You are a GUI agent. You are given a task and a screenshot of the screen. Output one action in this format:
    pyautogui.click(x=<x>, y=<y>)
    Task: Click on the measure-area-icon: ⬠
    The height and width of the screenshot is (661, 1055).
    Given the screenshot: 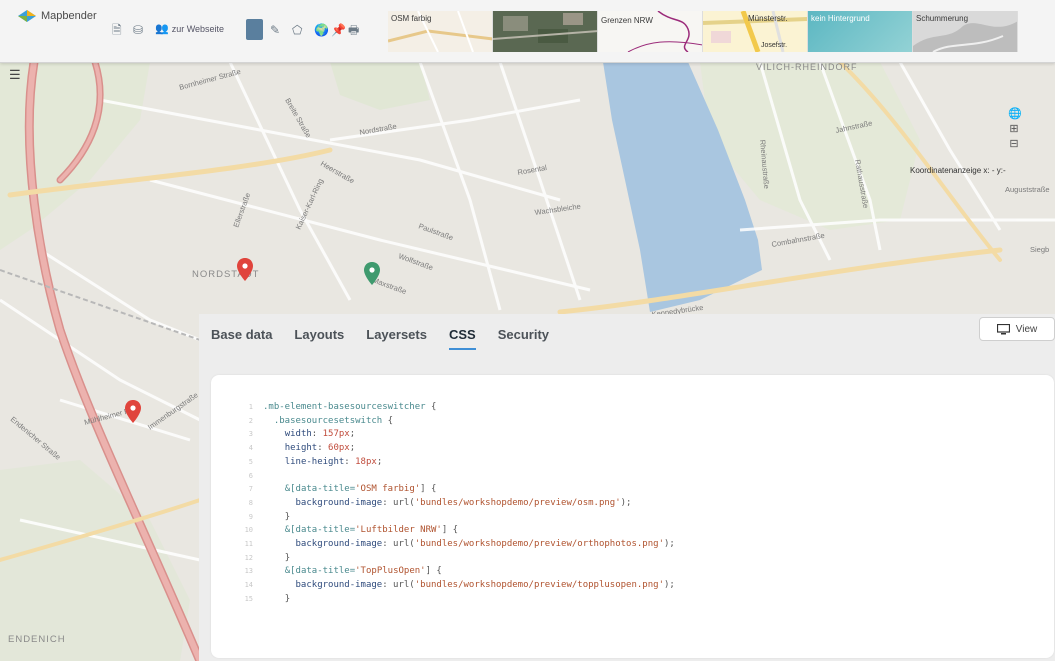 What is the action you would take?
    pyautogui.click(x=297, y=30)
    